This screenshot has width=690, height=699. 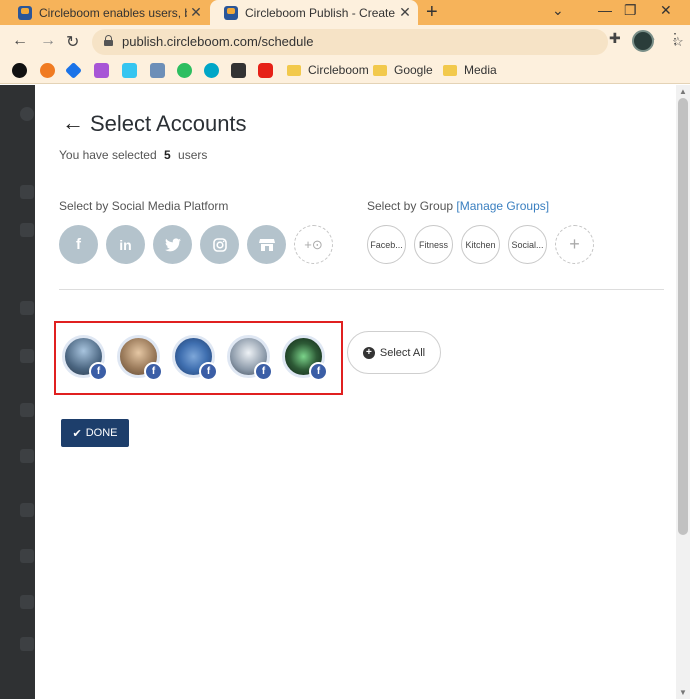 I want to click on tab-circleboom-home: Circleboom enables users, brand ✕, so click(x=106, y=12).